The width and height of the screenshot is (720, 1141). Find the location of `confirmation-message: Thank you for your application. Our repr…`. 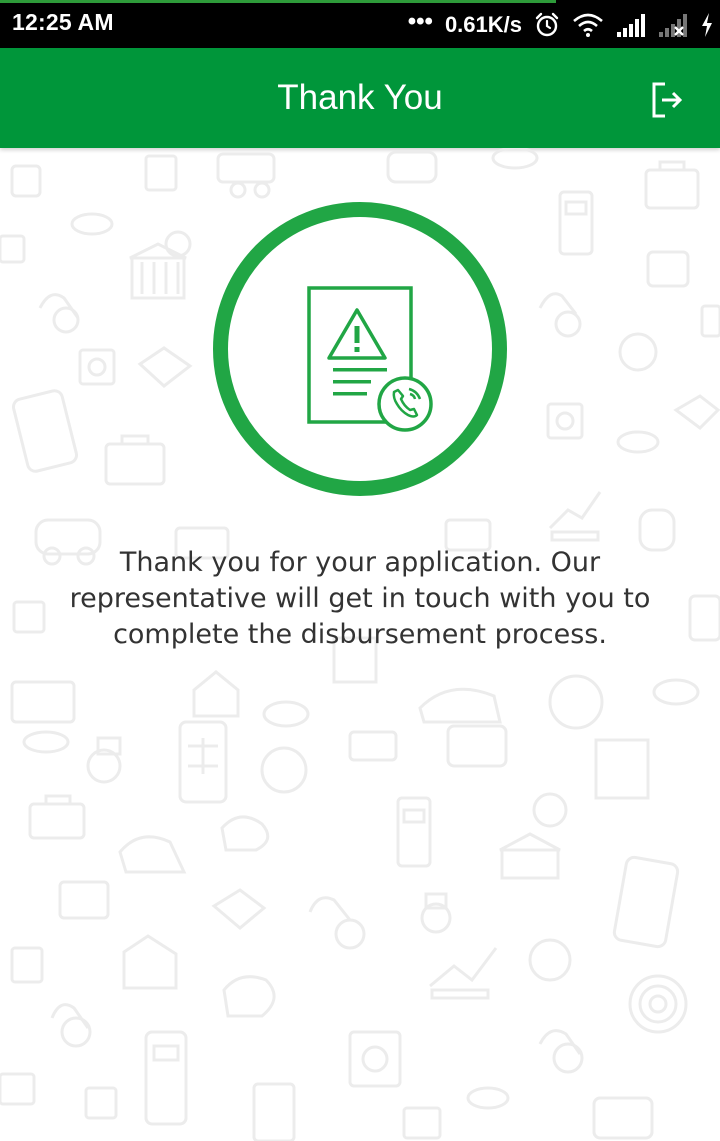

confirmation-message: Thank you for your application. Our repr… is located at coordinates (360, 598).